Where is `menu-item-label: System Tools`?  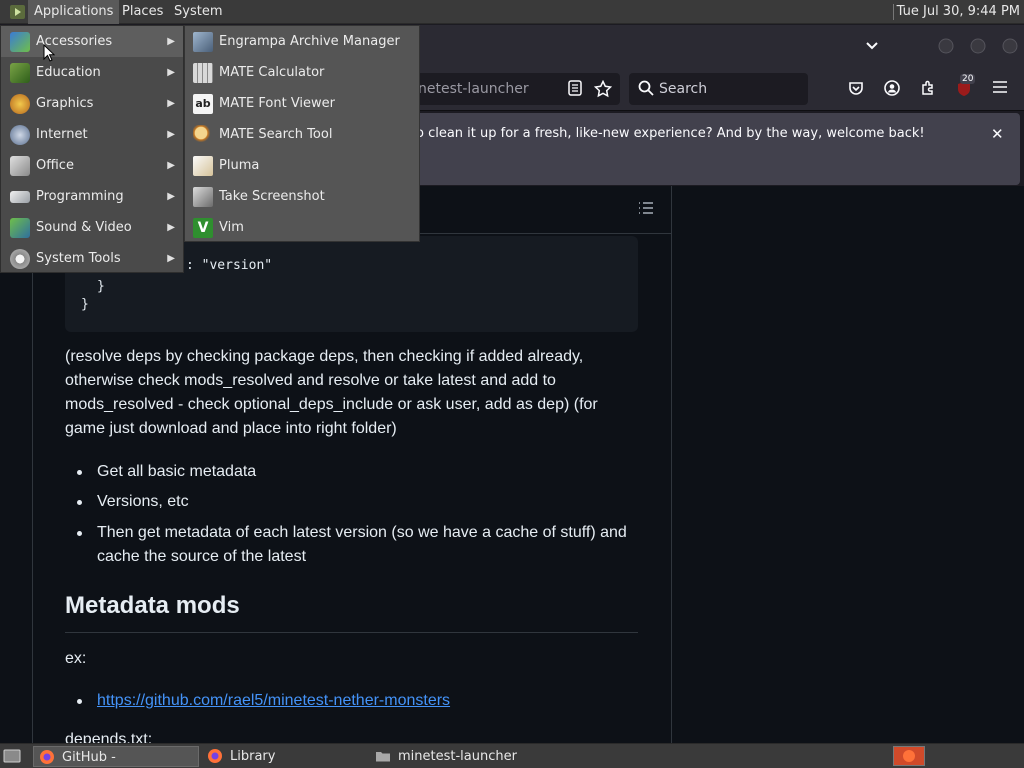 menu-item-label: System Tools is located at coordinates (78, 258).